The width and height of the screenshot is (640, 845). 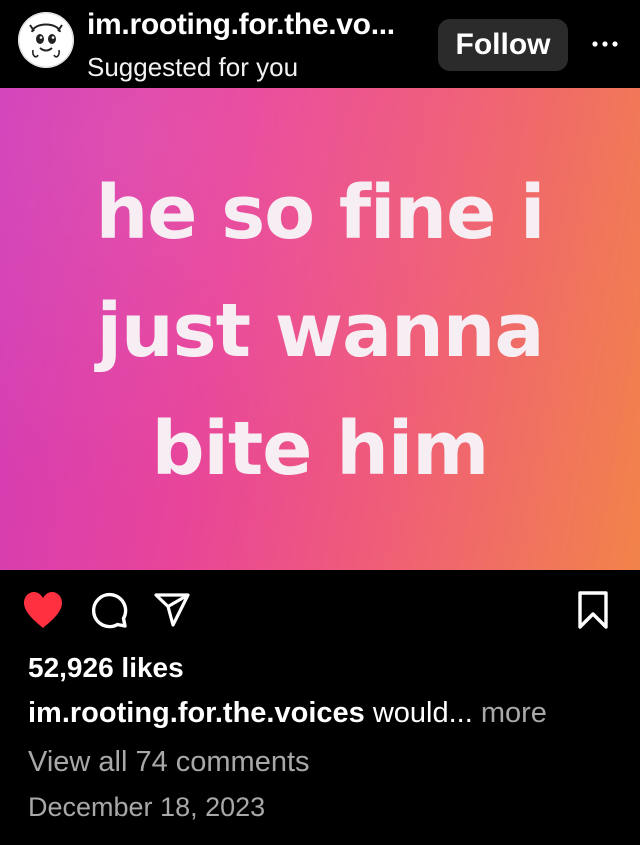 What do you see at coordinates (196, 713) in the screenshot?
I see `caption-username: im.rooting.for.the.voices` at bounding box center [196, 713].